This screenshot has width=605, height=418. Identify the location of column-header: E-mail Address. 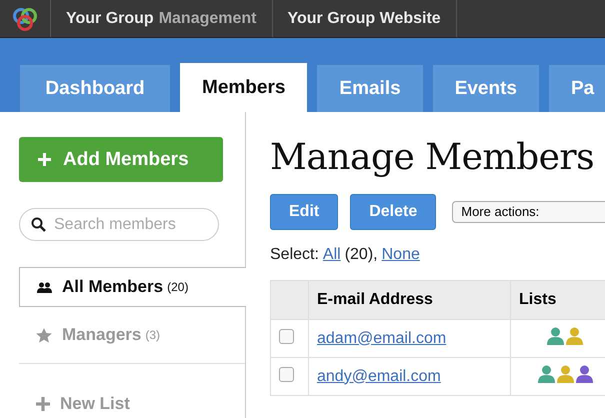
(375, 299).